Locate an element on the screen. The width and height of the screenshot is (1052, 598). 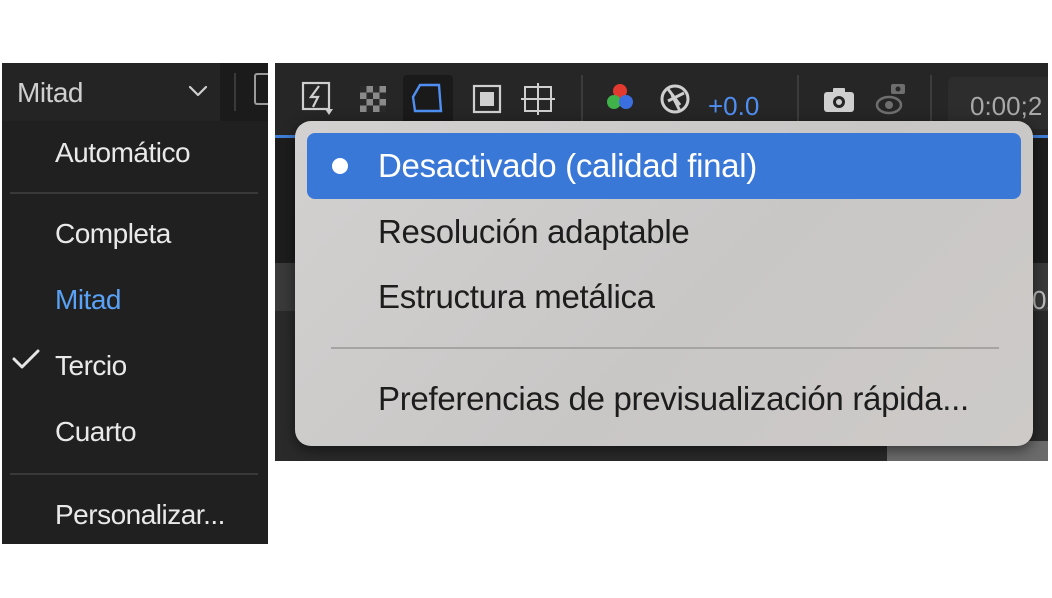
menu-item-resolucion-adaptable: Resolución adaptable is located at coordinates (664, 232).